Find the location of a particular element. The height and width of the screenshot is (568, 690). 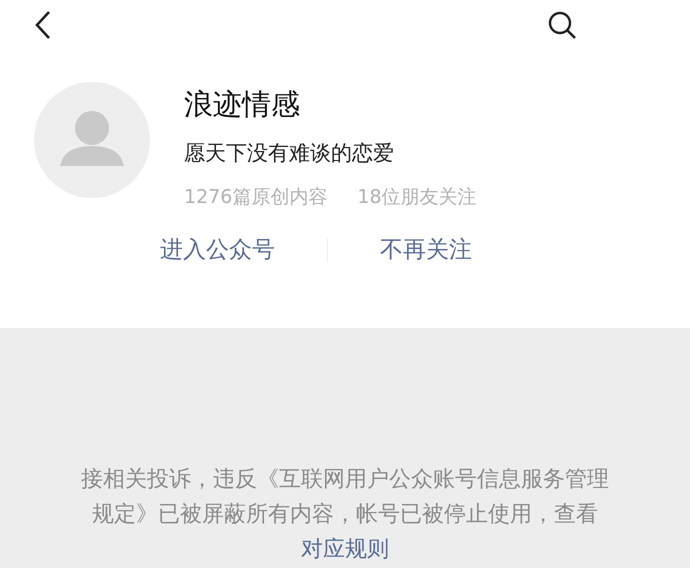

action-link: 进入公众号 is located at coordinates (217, 250).